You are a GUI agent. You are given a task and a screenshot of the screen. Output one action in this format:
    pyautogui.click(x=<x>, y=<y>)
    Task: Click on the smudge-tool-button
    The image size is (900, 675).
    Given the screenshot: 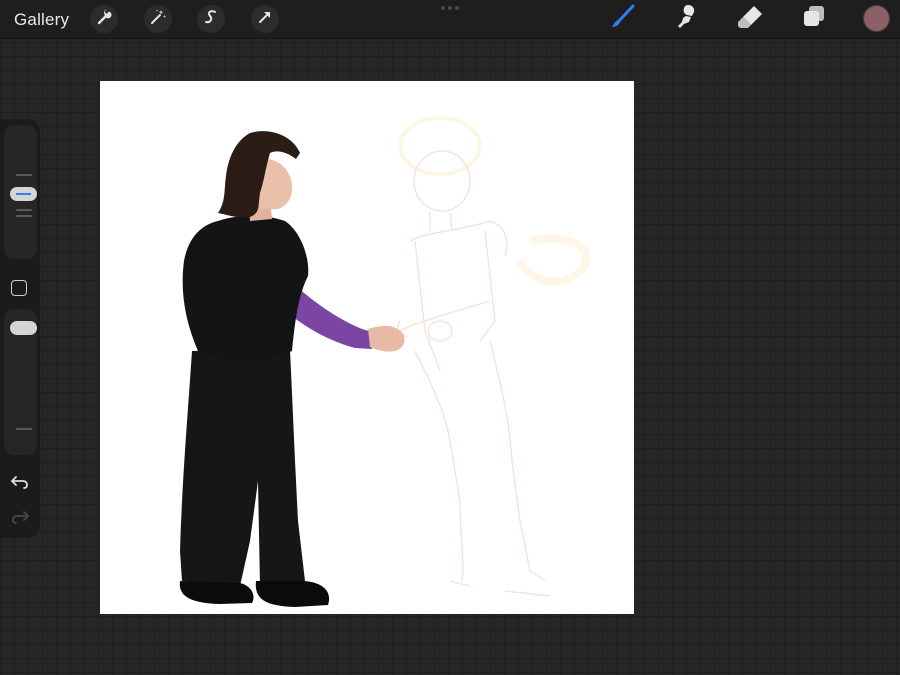 What is the action you would take?
    pyautogui.click(x=686, y=19)
    